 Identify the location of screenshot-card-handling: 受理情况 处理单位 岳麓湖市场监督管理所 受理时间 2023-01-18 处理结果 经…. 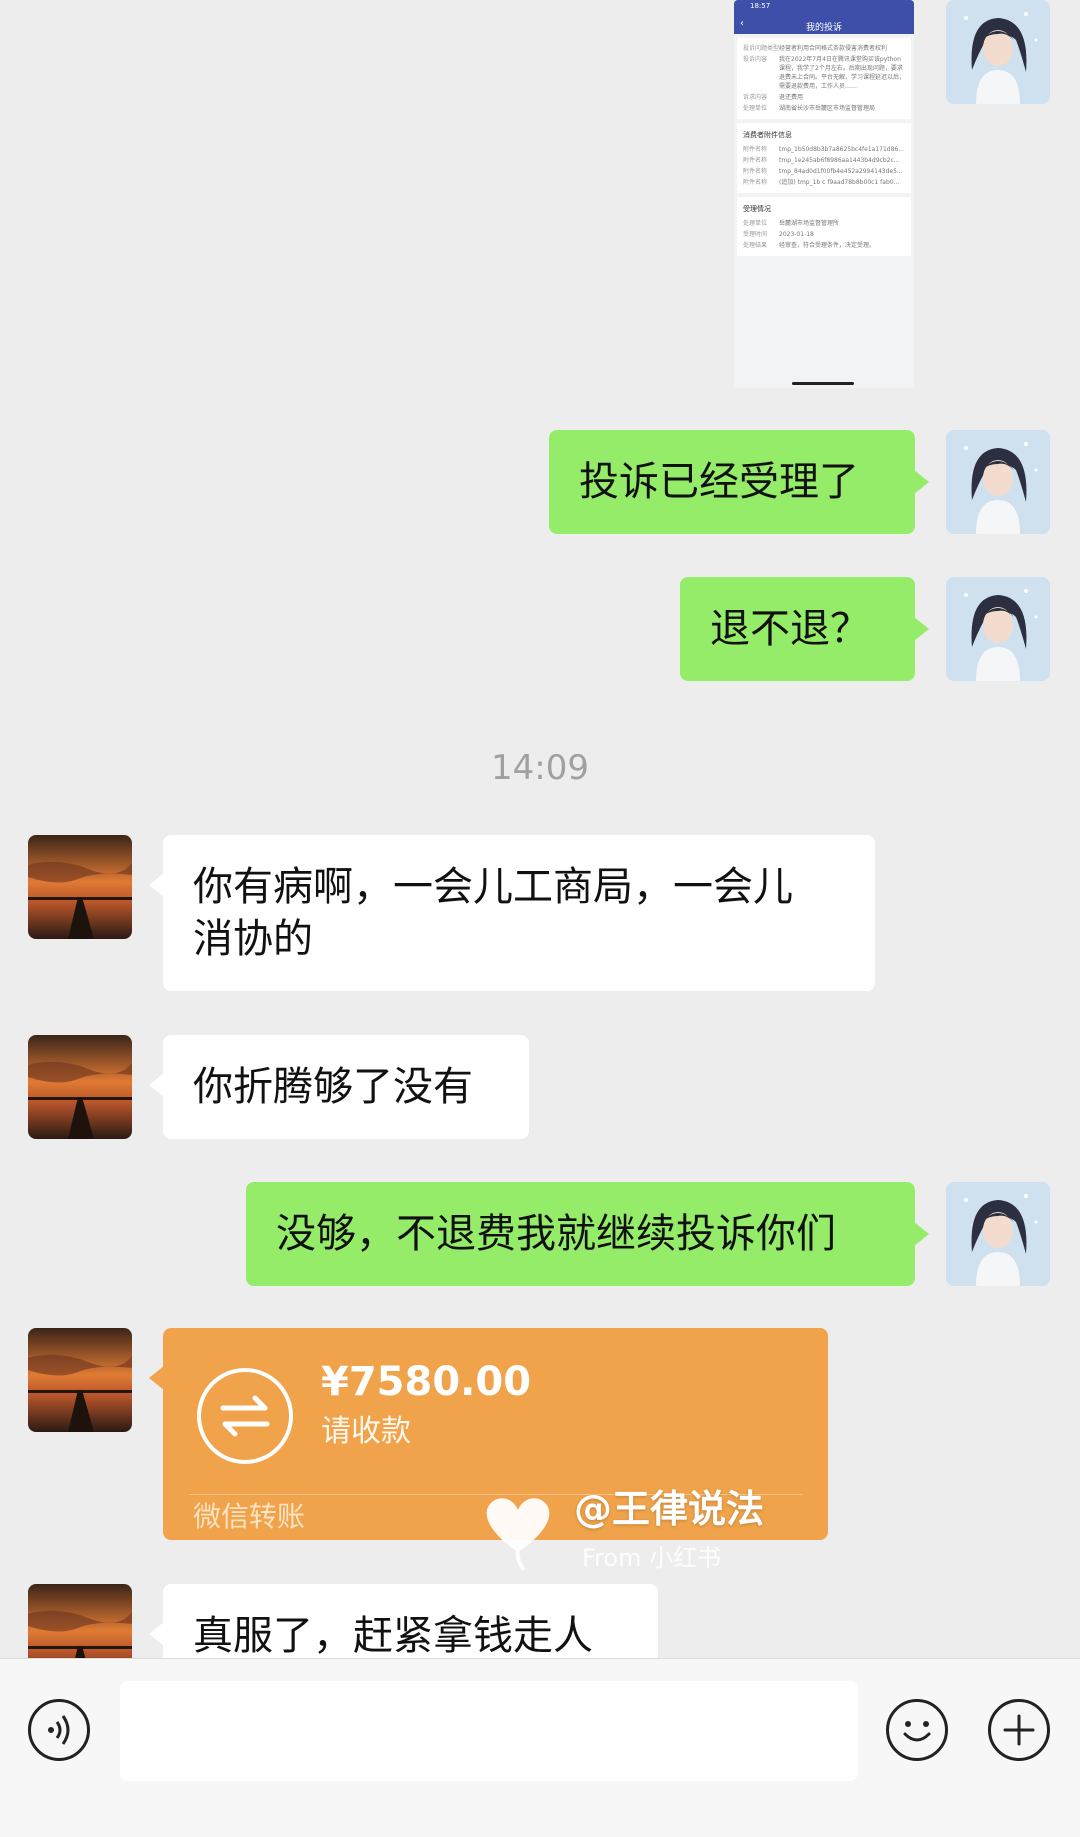
(824, 226).